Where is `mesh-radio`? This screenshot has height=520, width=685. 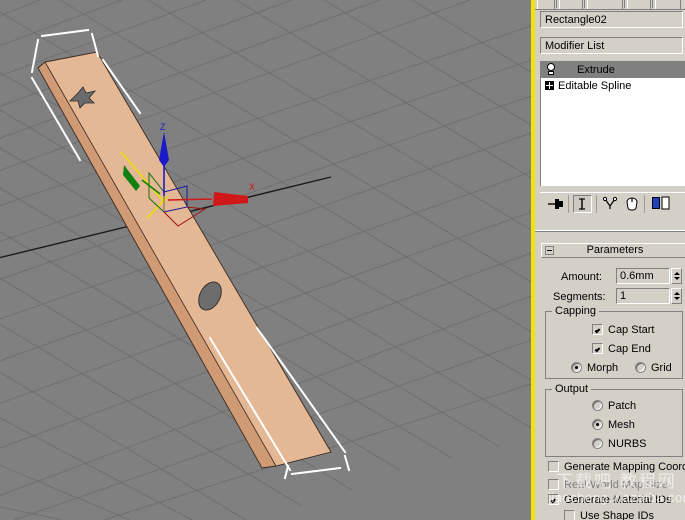
mesh-radio is located at coordinates (597, 424).